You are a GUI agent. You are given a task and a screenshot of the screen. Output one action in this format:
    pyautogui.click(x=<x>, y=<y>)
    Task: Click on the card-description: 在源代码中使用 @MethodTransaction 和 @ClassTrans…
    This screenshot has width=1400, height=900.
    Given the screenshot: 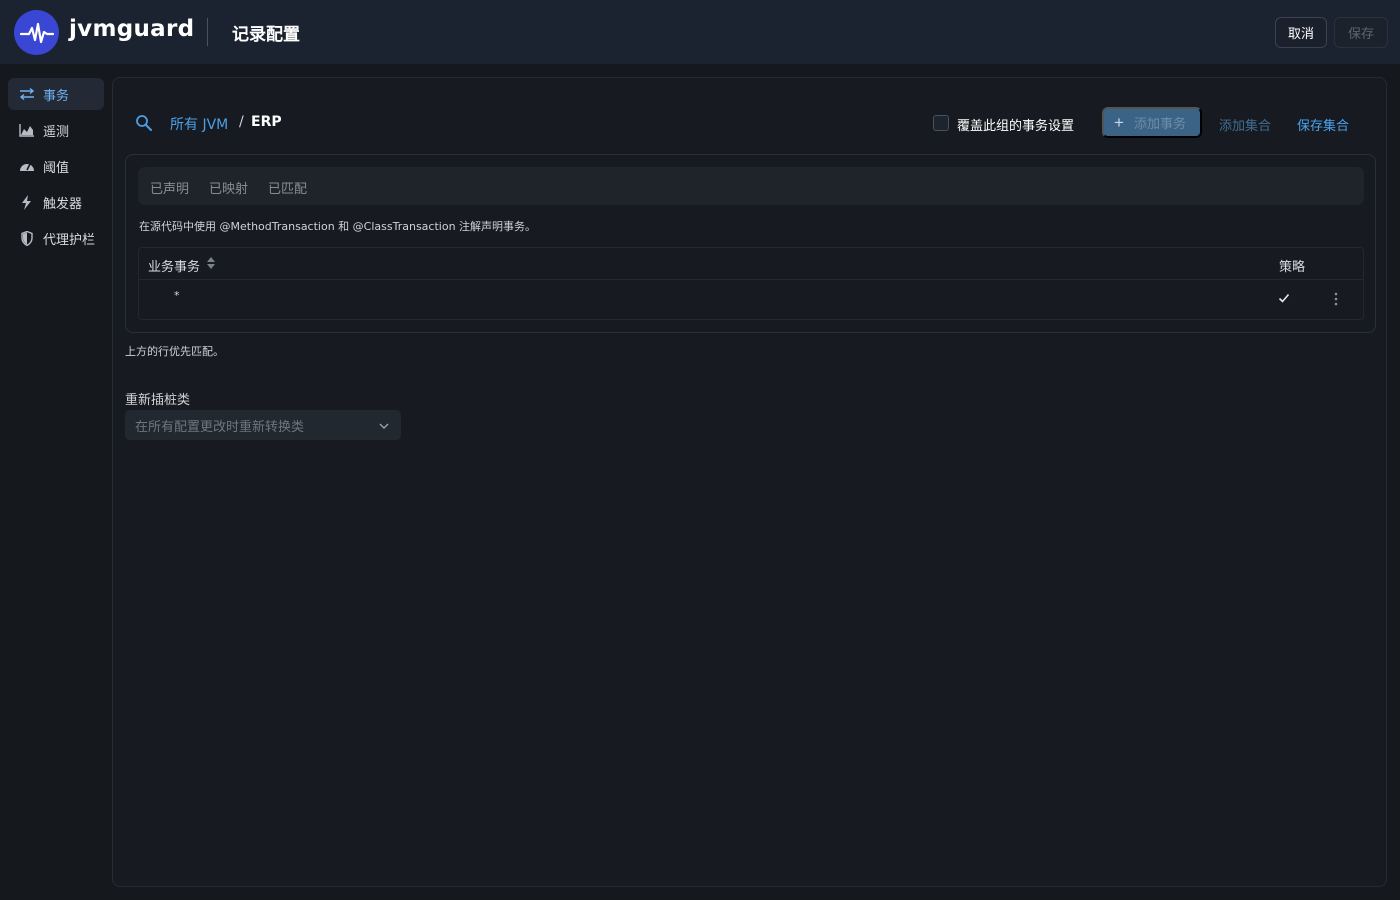 What is the action you would take?
    pyautogui.click(x=338, y=226)
    